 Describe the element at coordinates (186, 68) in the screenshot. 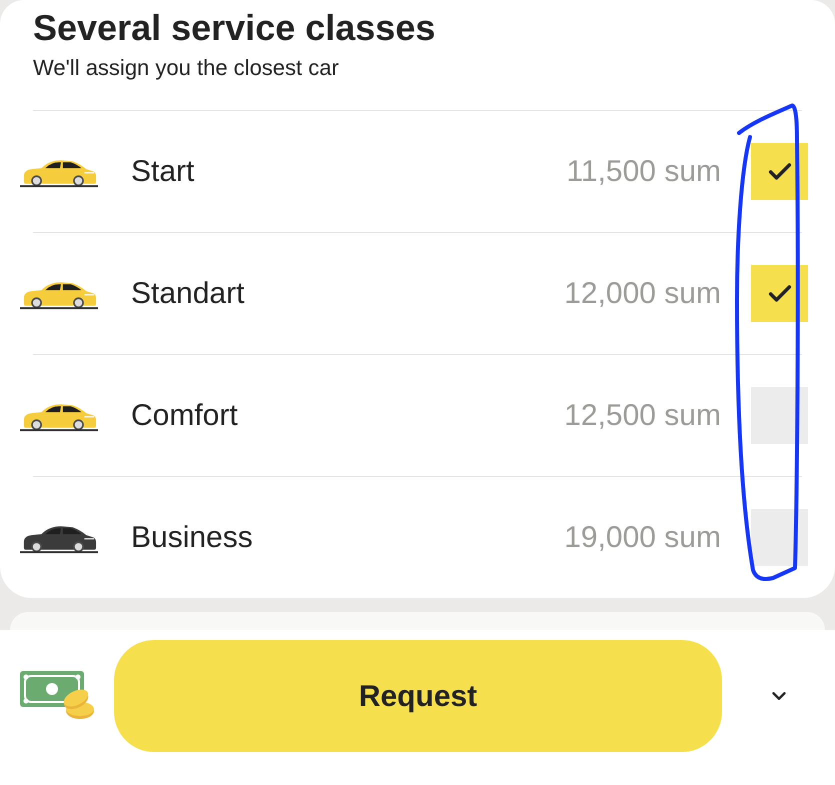

I see `section-subtitle: We'll assign you the closest car` at that location.